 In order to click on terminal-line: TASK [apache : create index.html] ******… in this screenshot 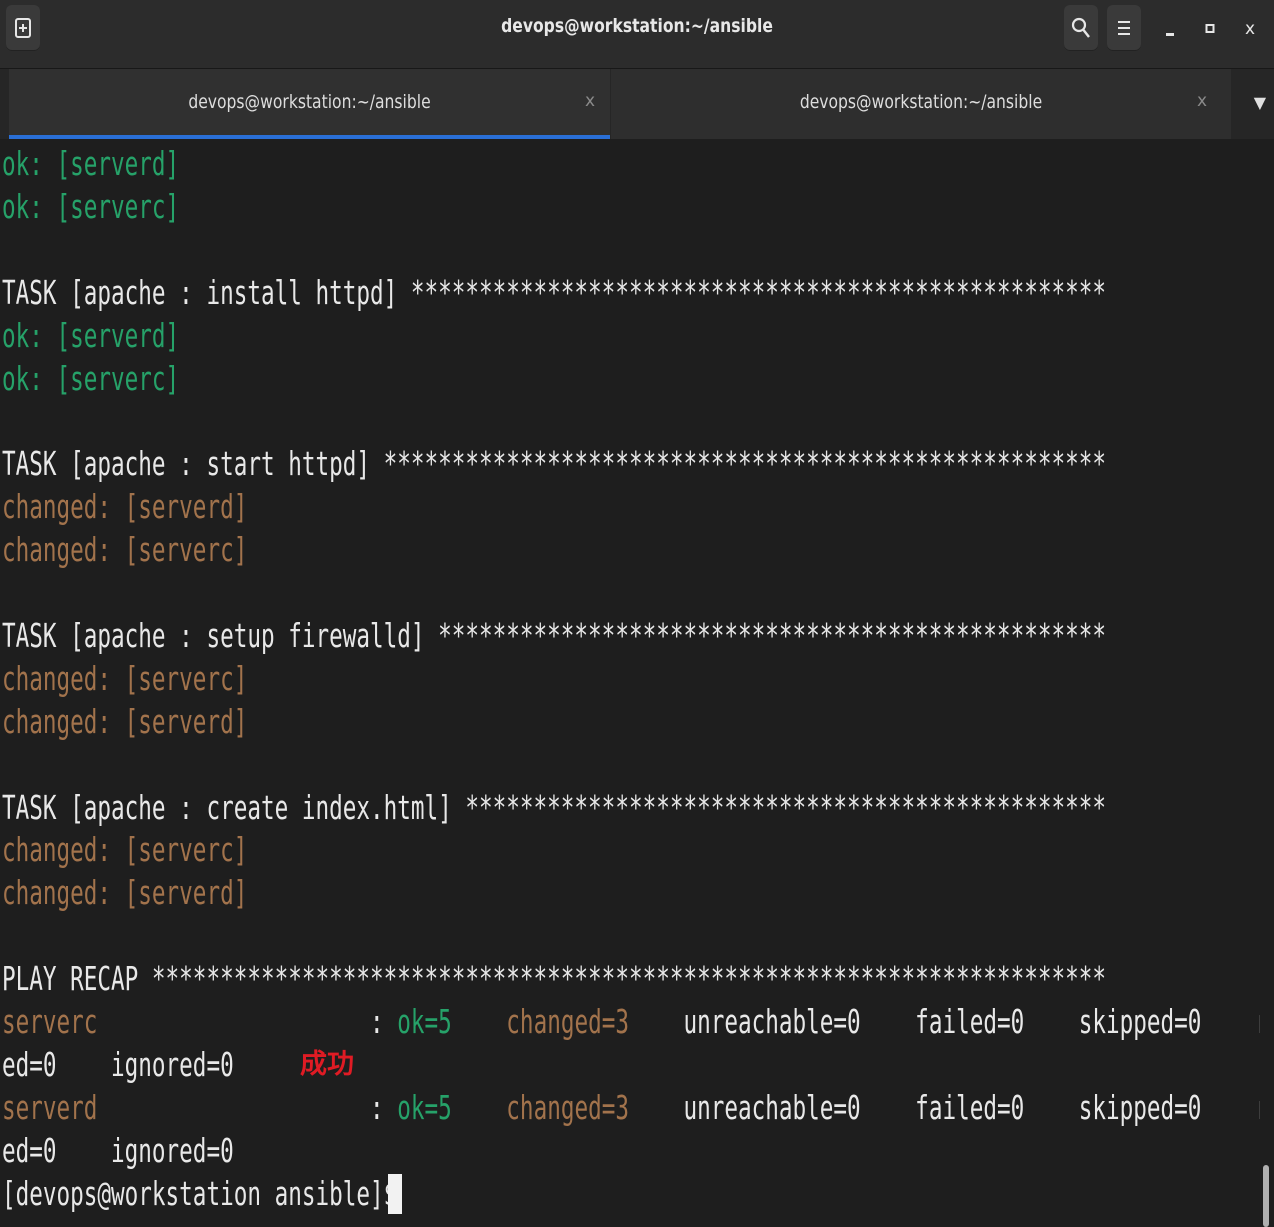, I will do `click(554, 807)`.